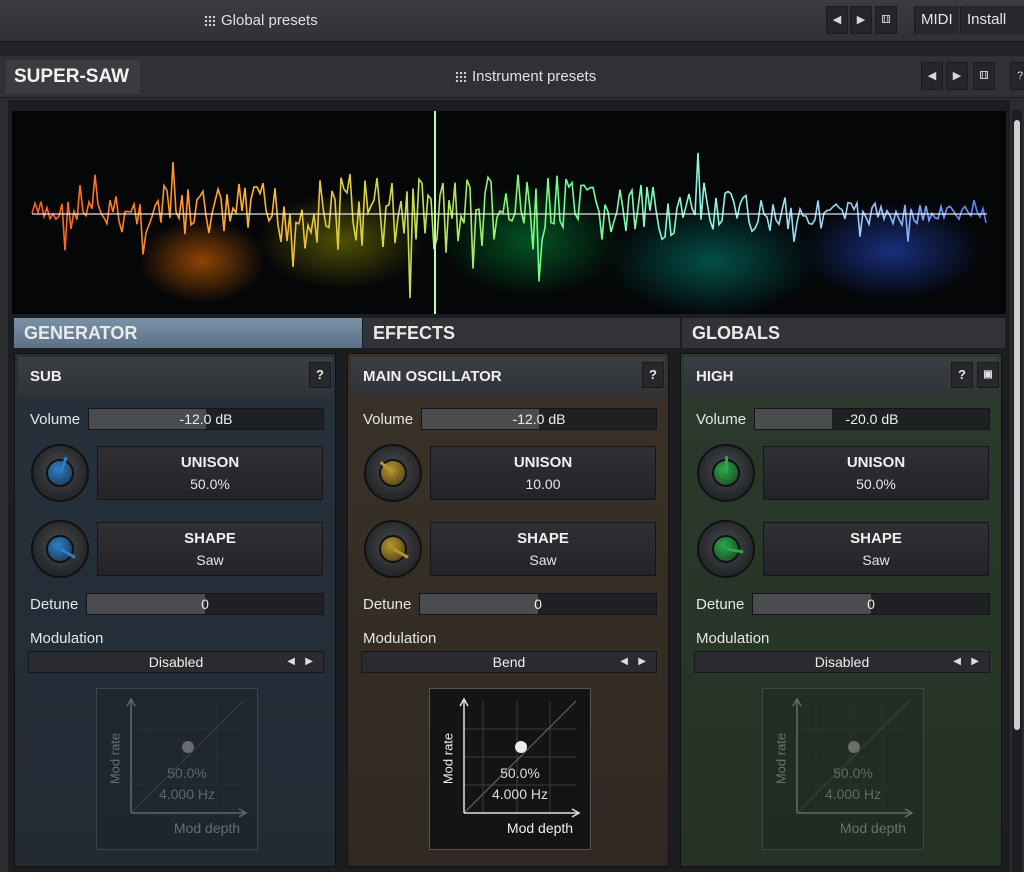  Describe the element at coordinates (460, 76) in the screenshot. I see `grid-icon` at that location.